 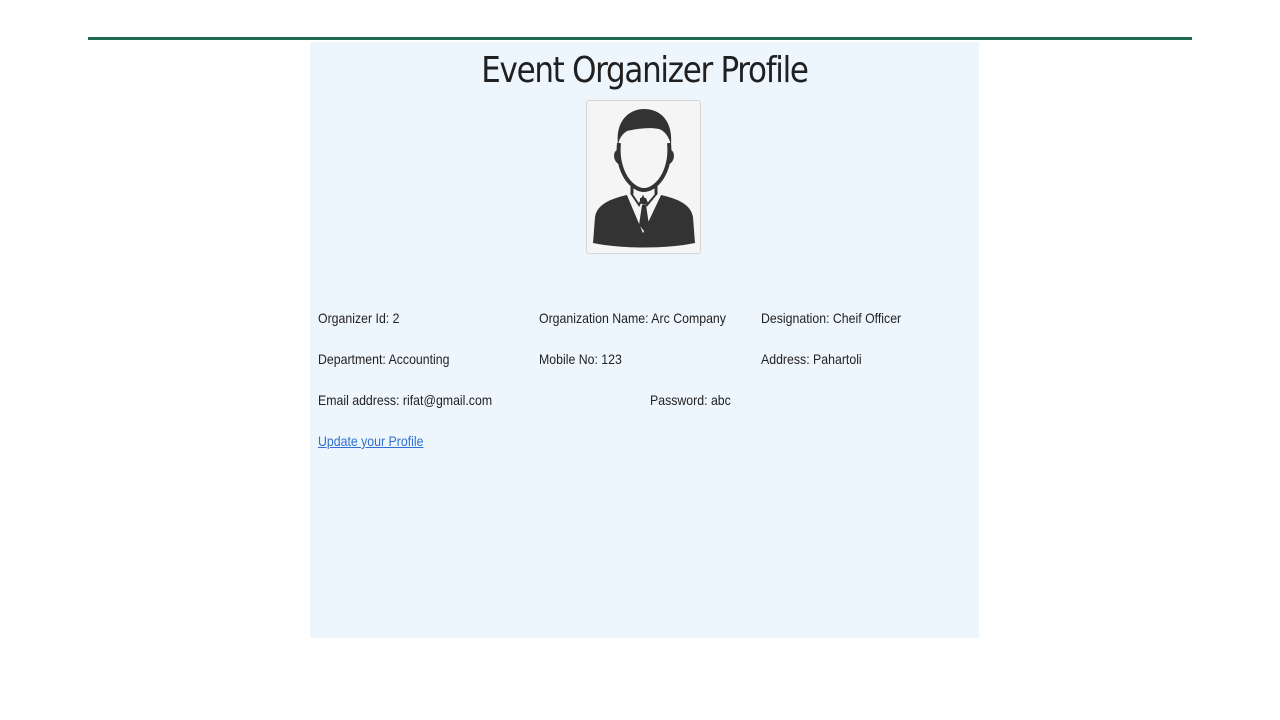 What do you see at coordinates (359, 318) in the screenshot?
I see `organizer-id: Organizer Id: 2` at bounding box center [359, 318].